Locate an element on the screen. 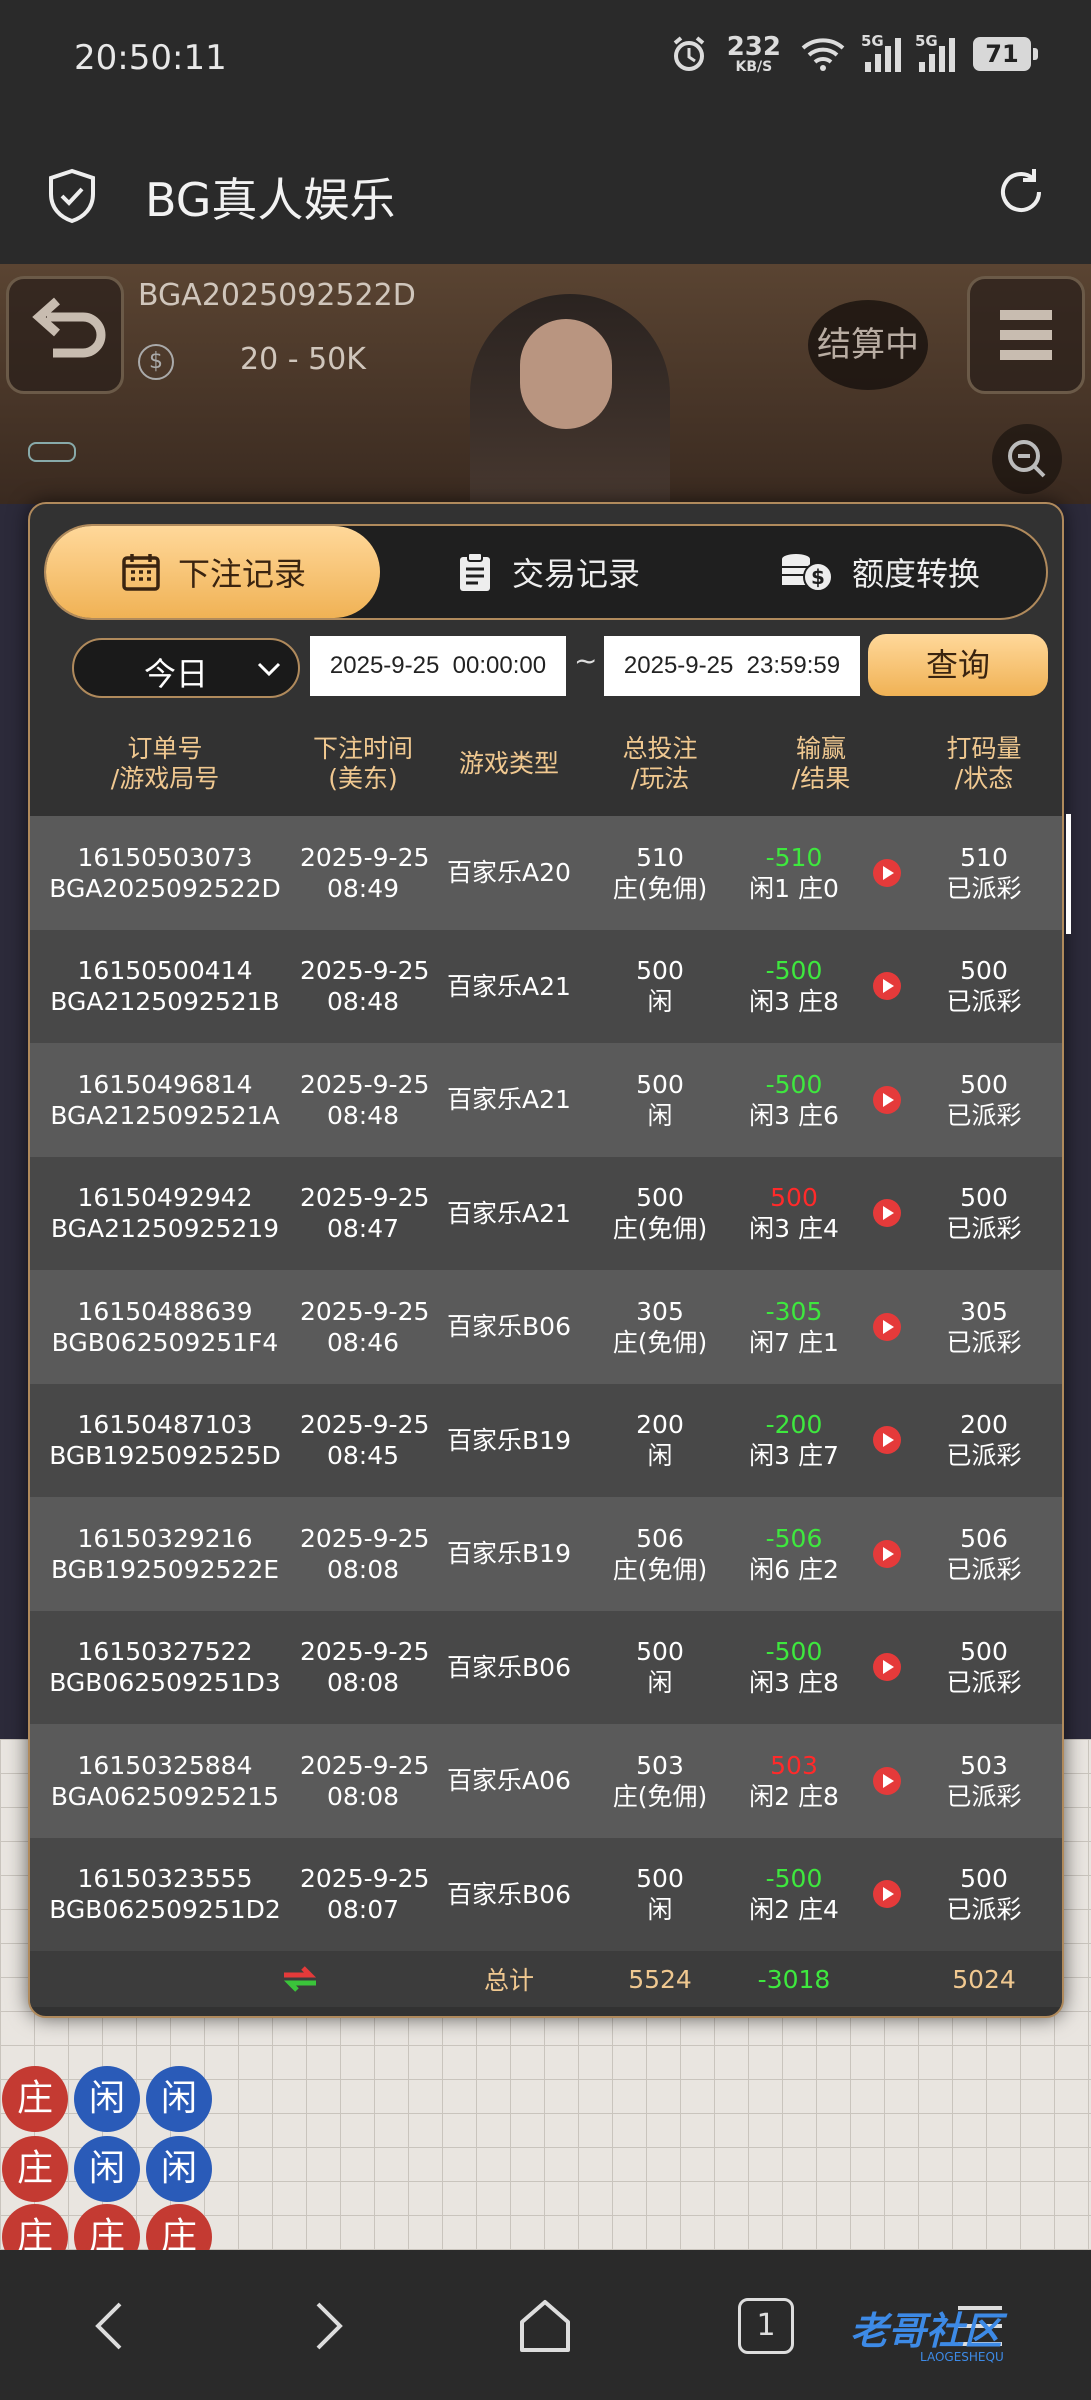  bet-time: 08:08 is located at coordinates (363, 1796).